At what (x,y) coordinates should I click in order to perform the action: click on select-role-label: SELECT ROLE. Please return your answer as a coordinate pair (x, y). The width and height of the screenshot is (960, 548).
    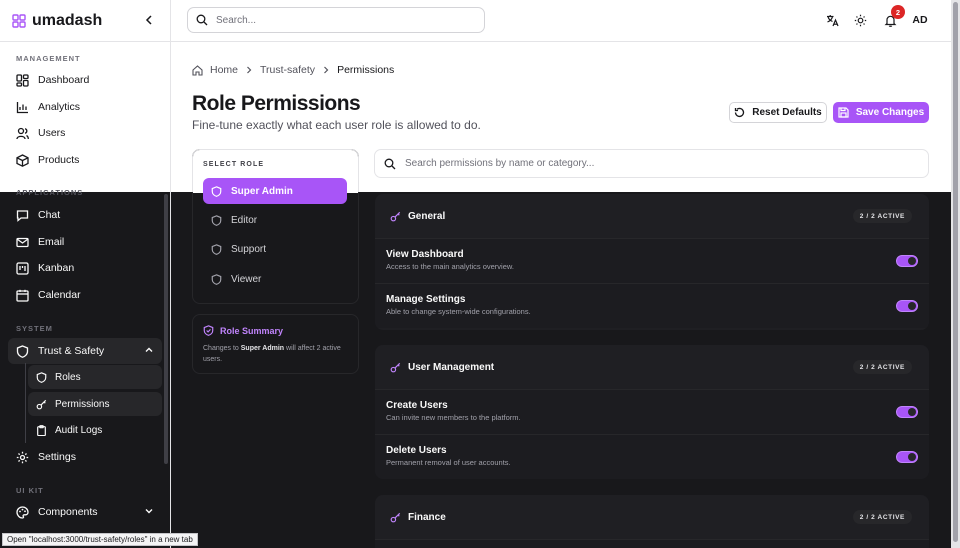
    Looking at the image, I should click on (234, 164).